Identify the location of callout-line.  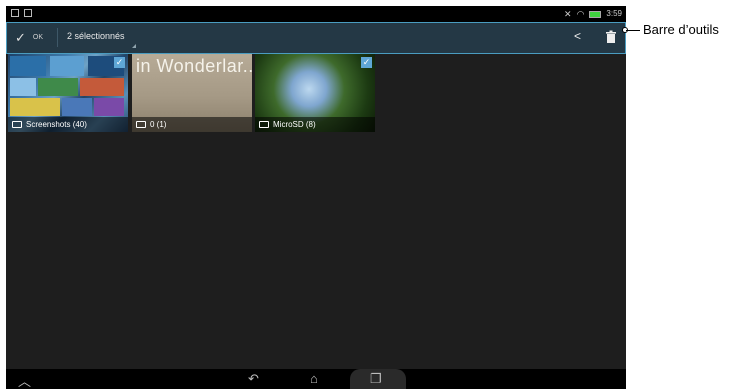
(633, 30).